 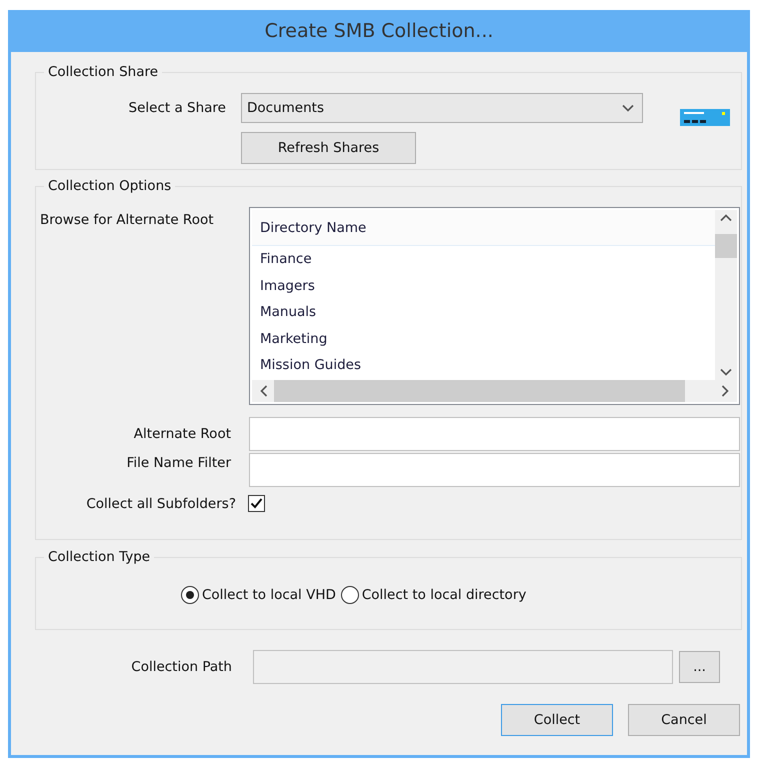 I want to click on directory-item: Finance, so click(x=483, y=259).